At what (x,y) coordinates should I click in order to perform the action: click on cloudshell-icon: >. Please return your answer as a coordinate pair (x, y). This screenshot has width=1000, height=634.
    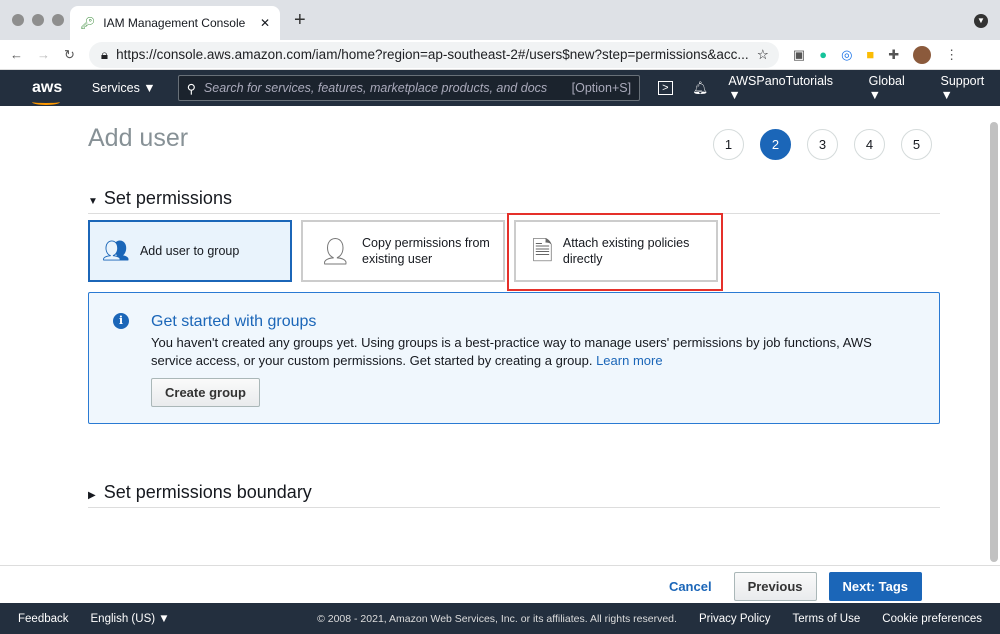
    Looking at the image, I should click on (665, 88).